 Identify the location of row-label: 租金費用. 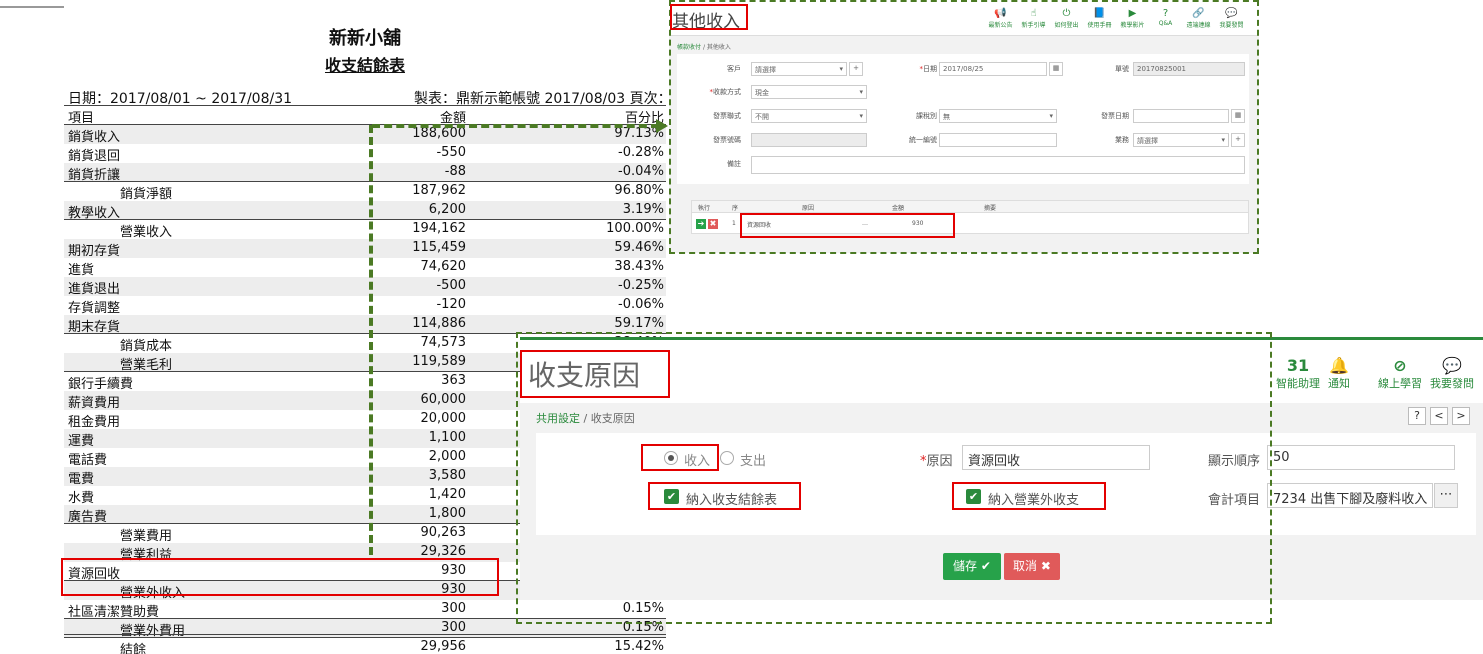
(94, 422).